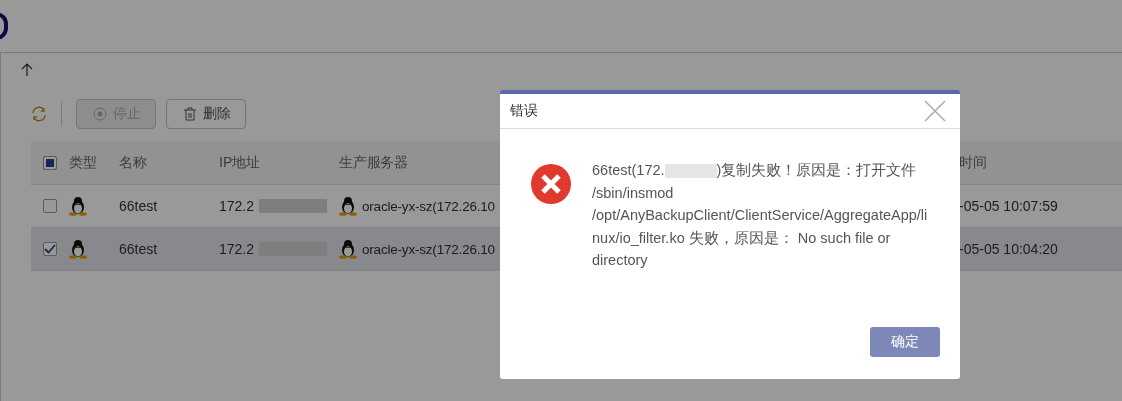 The image size is (1122, 401). Describe the element at coordinates (1008, 206) in the screenshot. I see `table-cell: -05-05 10:07:59` at that location.